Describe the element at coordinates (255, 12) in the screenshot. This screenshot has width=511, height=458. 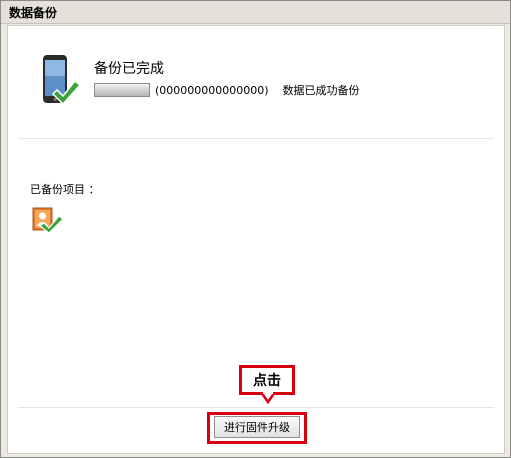
I see `title-bar: 数据备份` at that location.